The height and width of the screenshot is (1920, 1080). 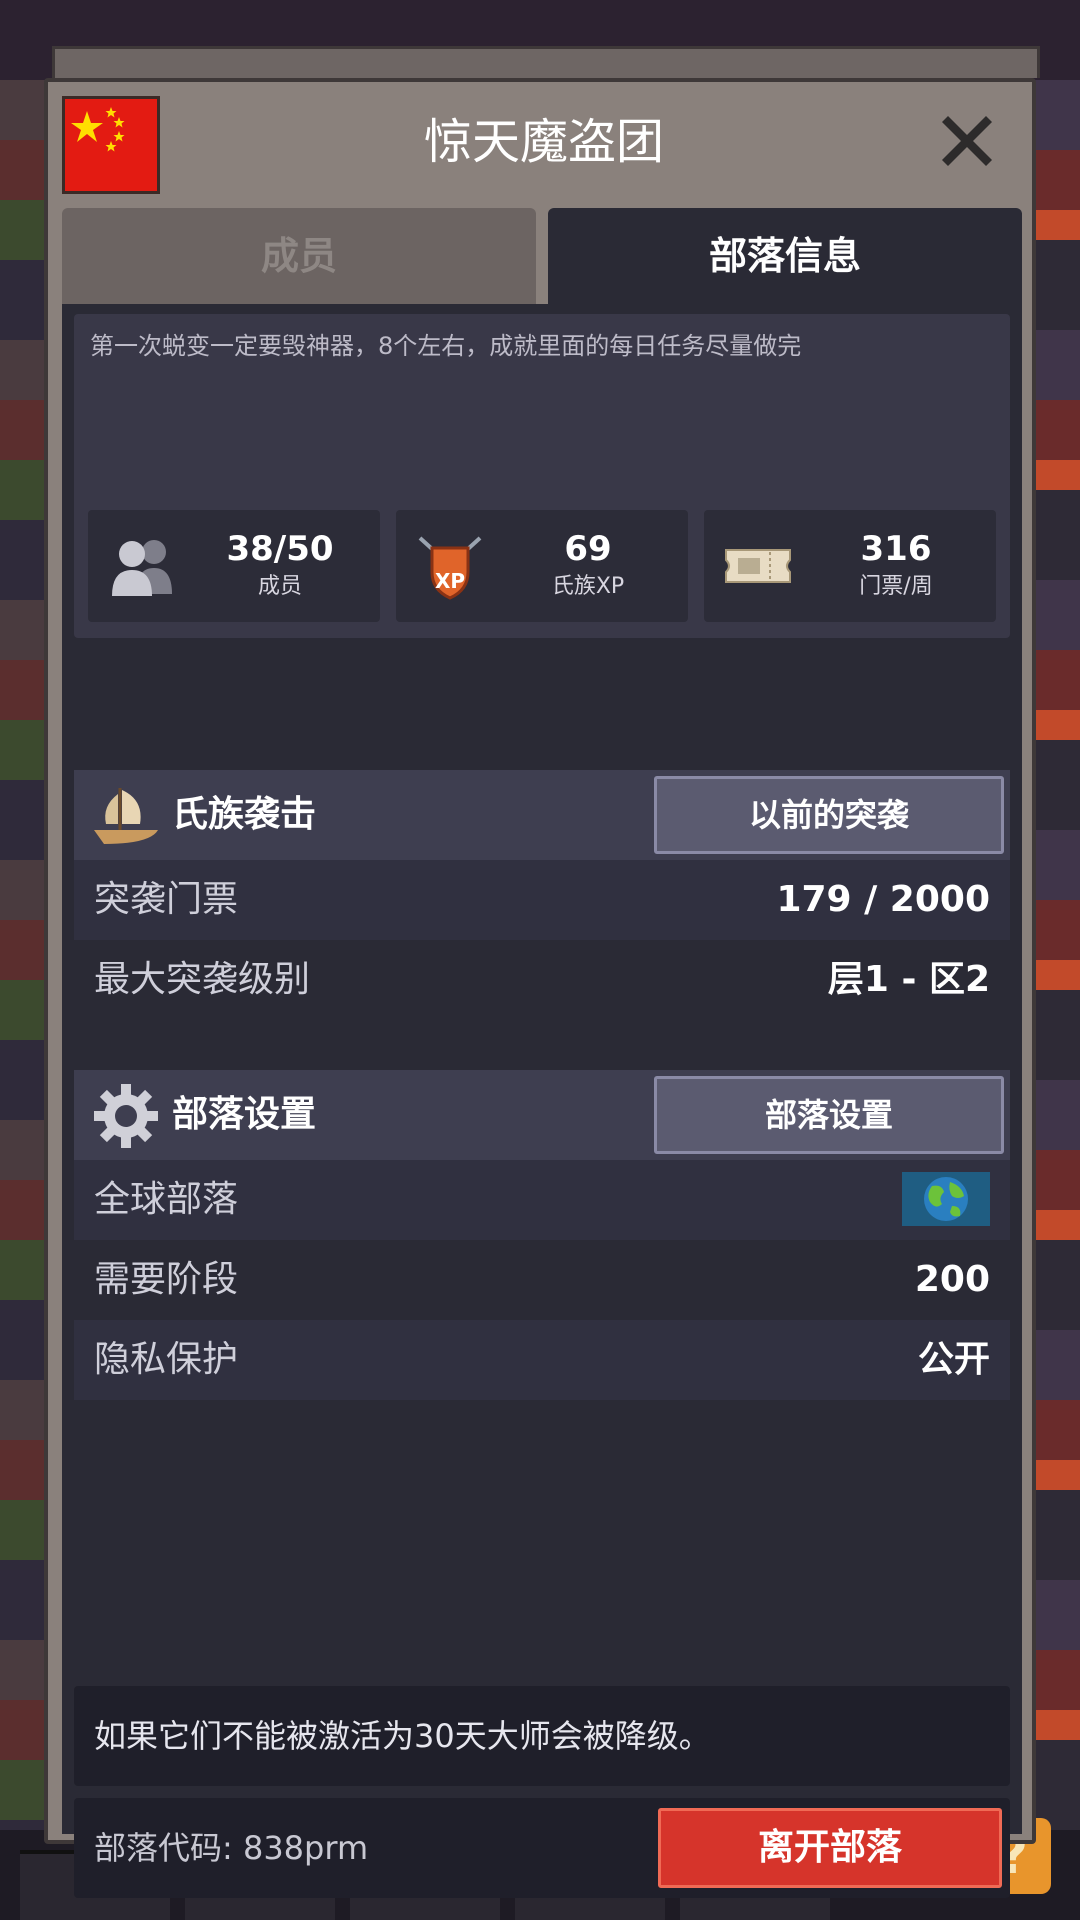 I want to click on global-clan-label: 全球部落, so click(x=166, y=1199).